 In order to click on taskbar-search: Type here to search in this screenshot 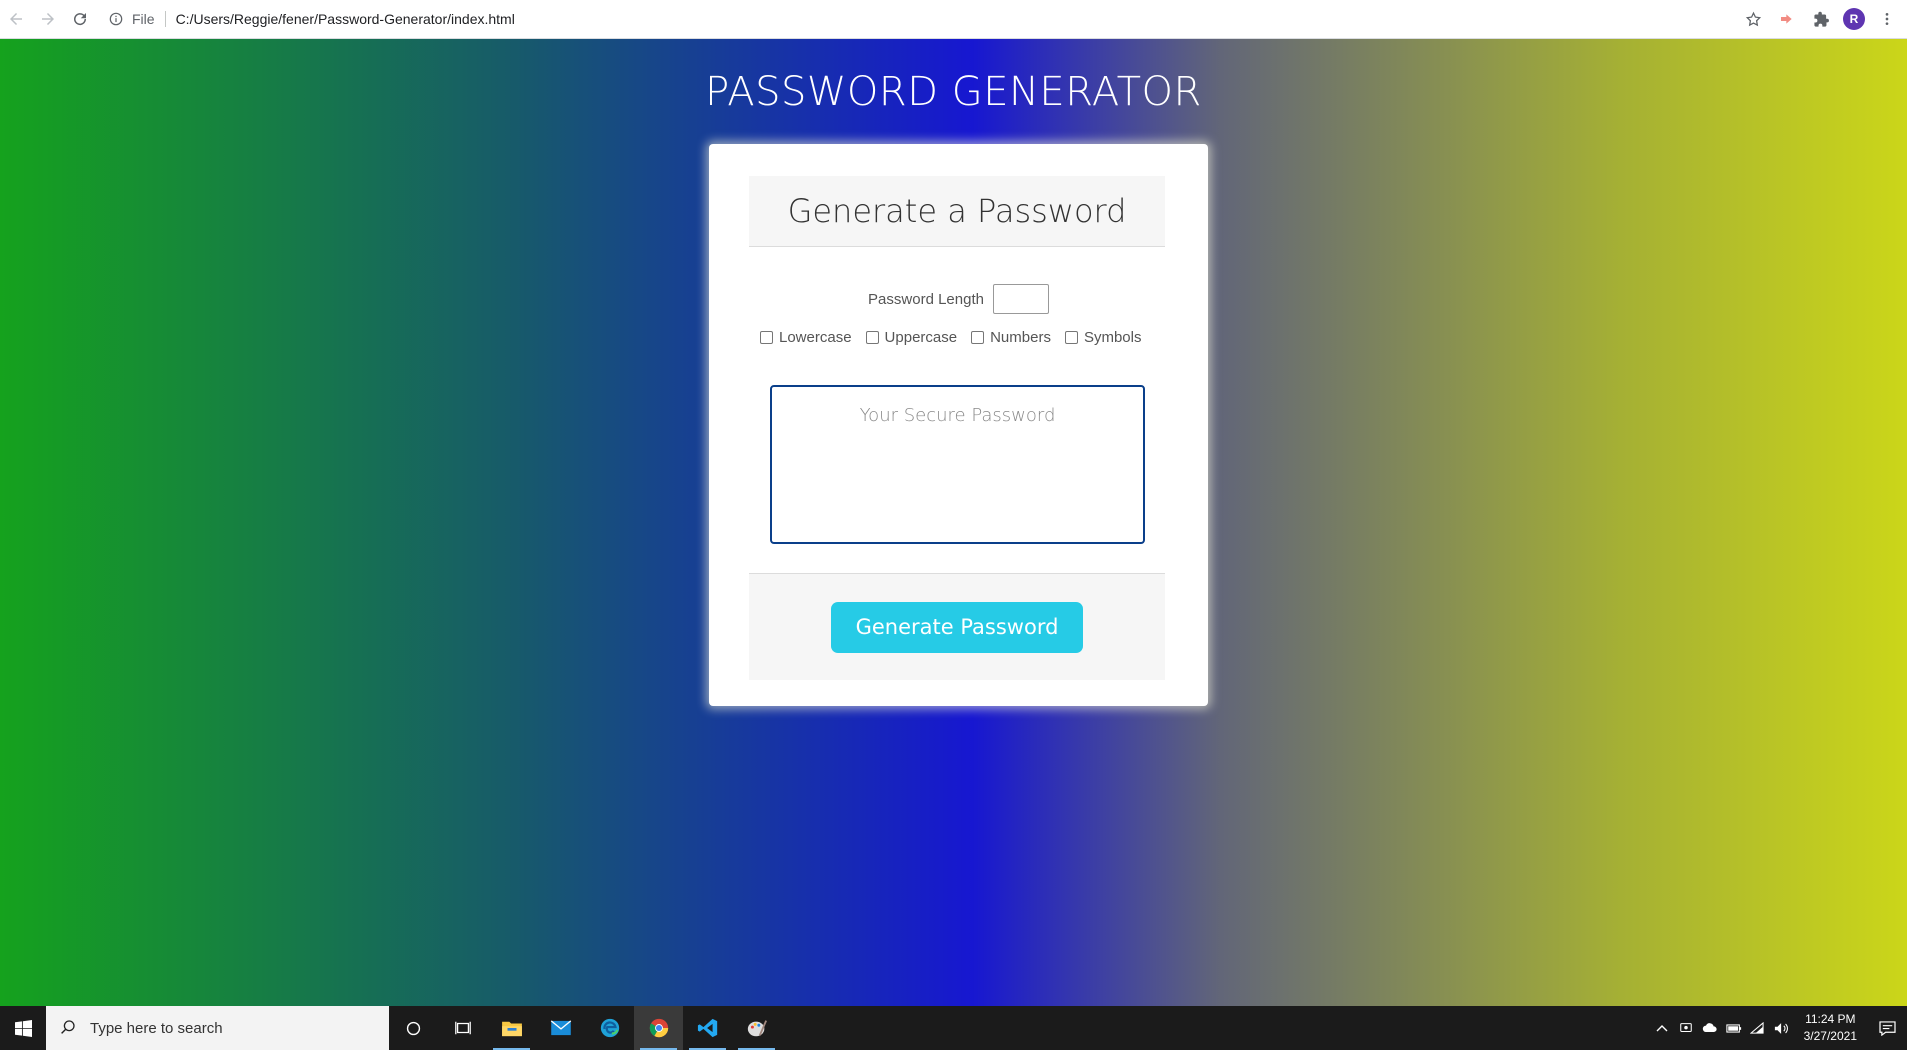, I will do `click(217, 1028)`.